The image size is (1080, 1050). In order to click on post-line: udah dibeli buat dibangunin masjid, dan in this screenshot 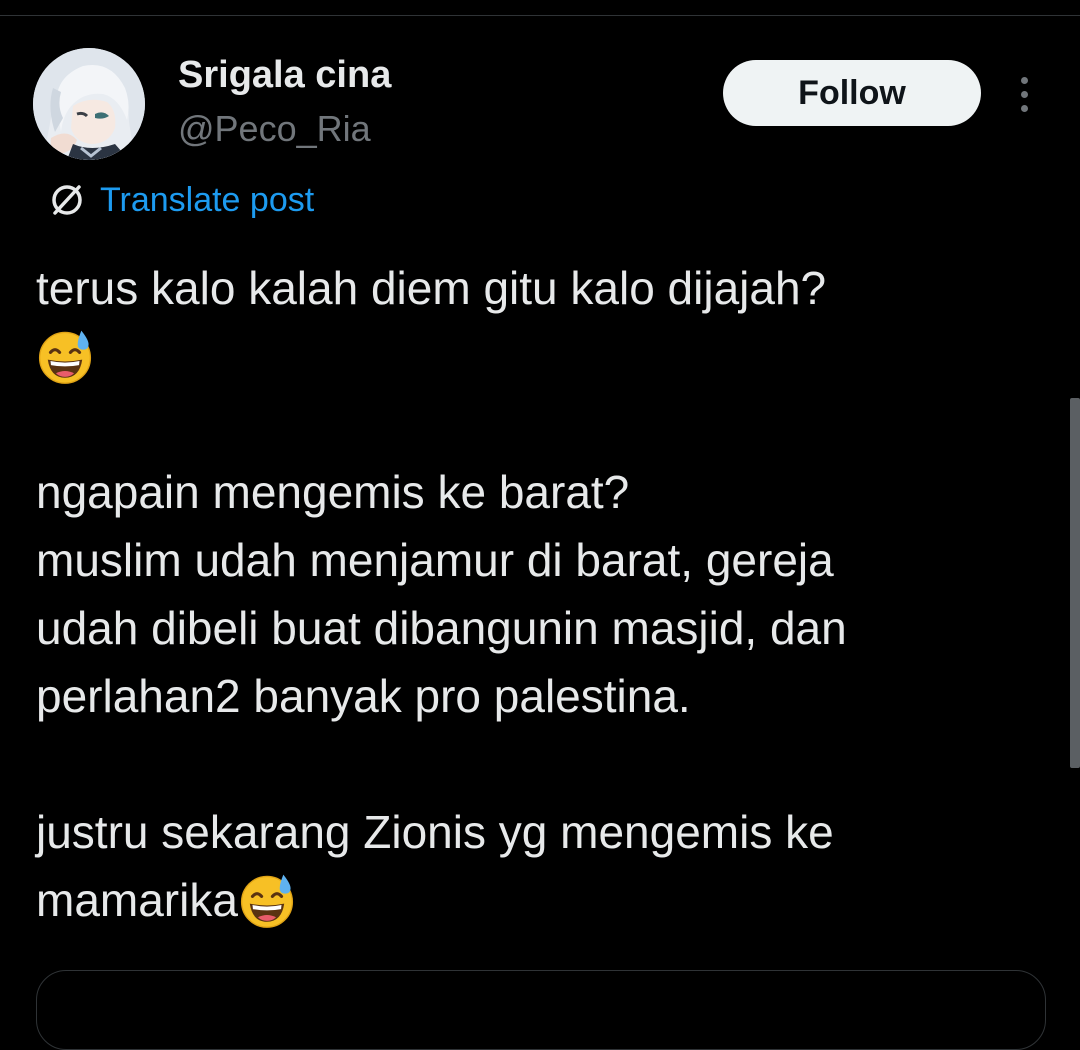, I will do `click(441, 628)`.